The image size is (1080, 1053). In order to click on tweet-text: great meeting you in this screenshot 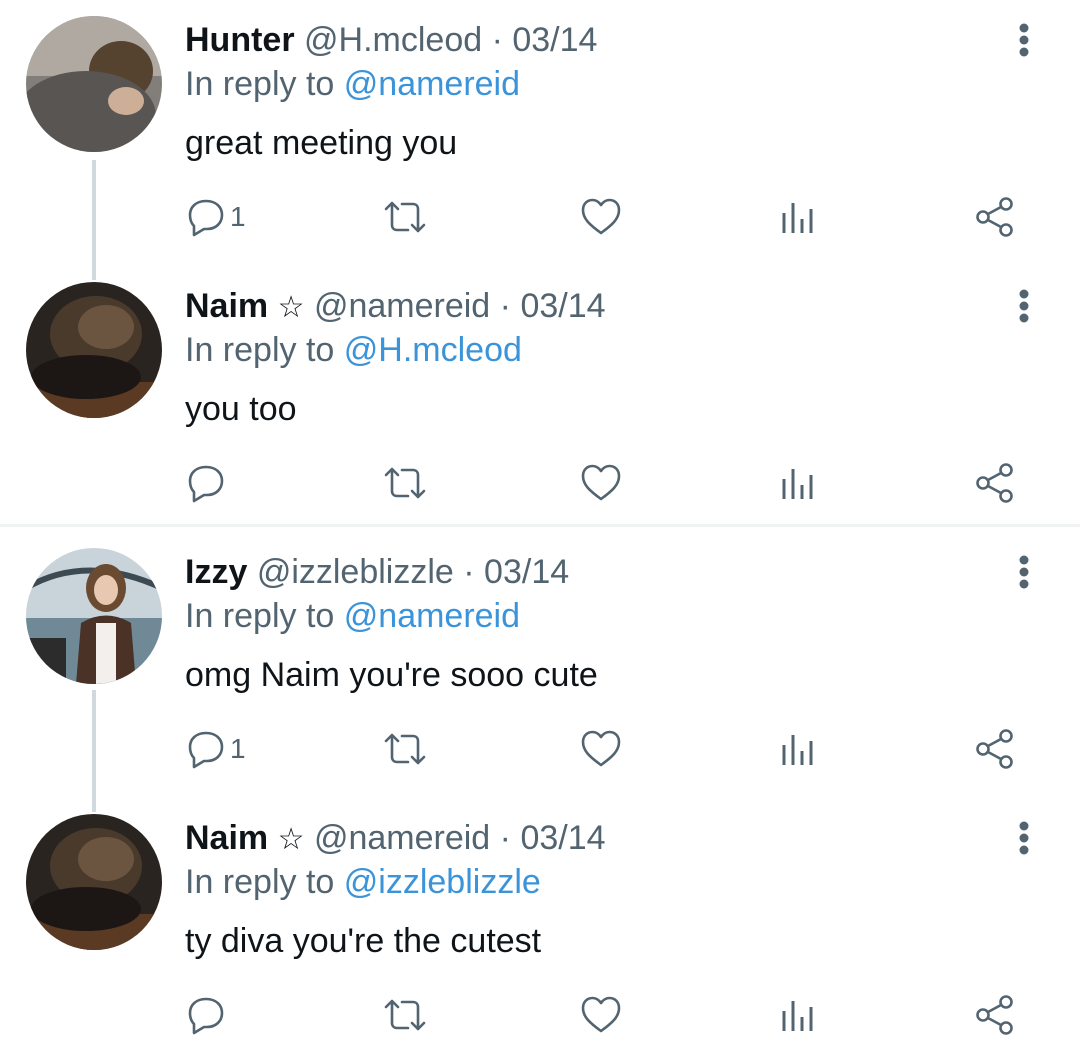, I will do `click(321, 143)`.